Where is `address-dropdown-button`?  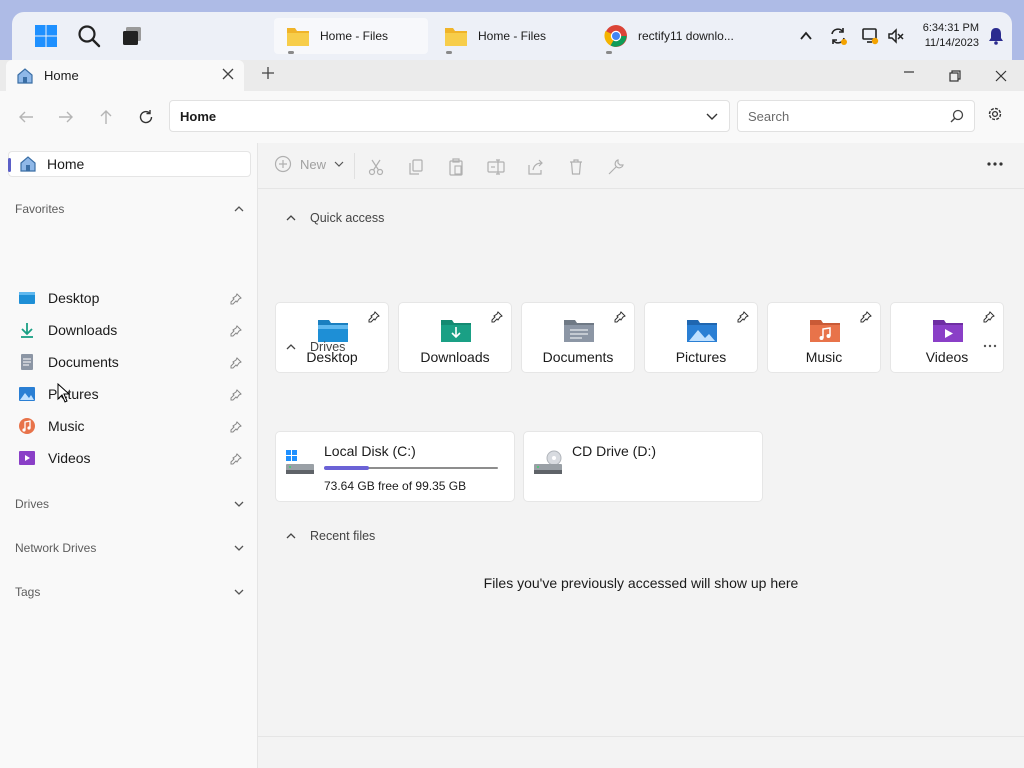
address-dropdown-button is located at coordinates (712, 117).